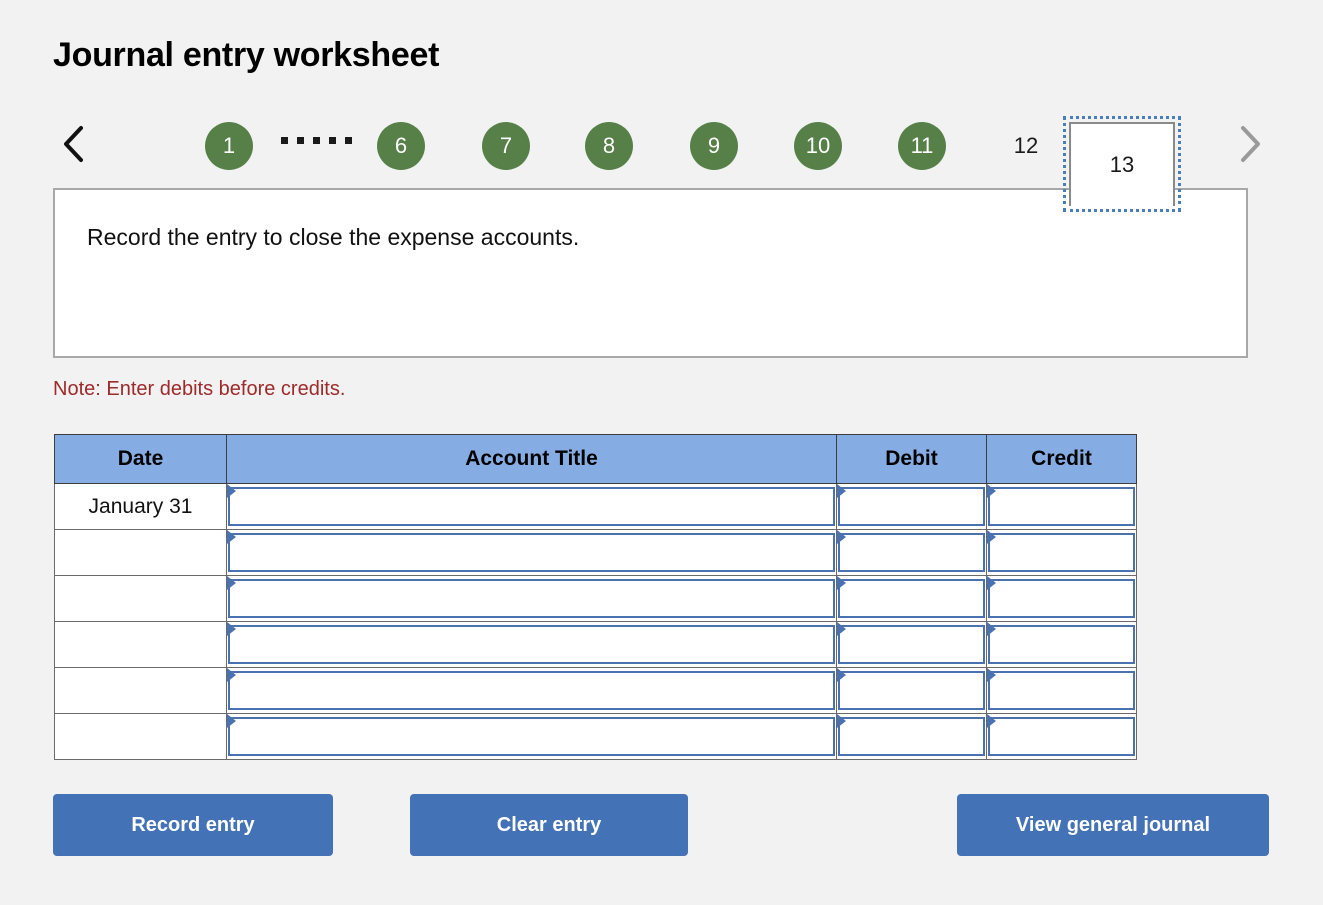  I want to click on column-header-debit: Debit, so click(911, 459).